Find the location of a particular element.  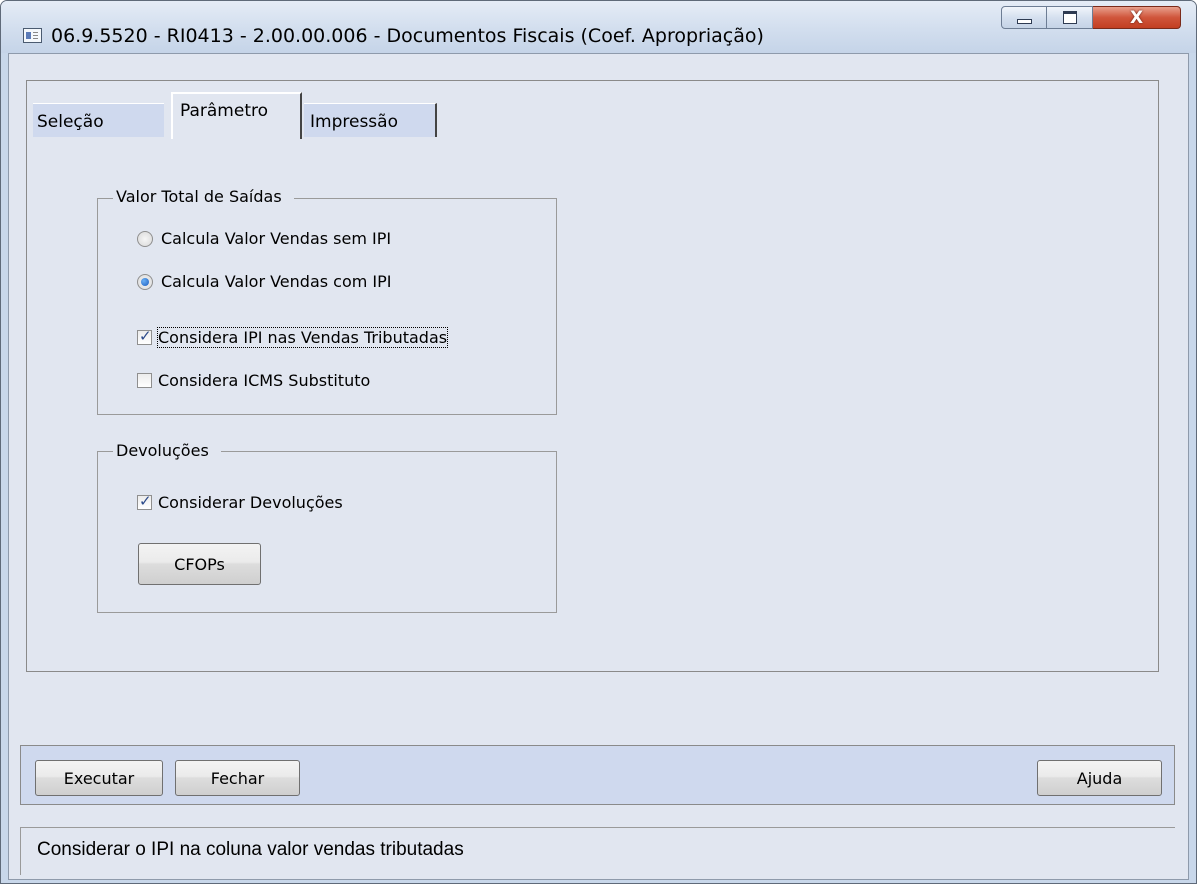

group-title-valor-total-saidas: Valor Total de Saídas is located at coordinates (203, 196).